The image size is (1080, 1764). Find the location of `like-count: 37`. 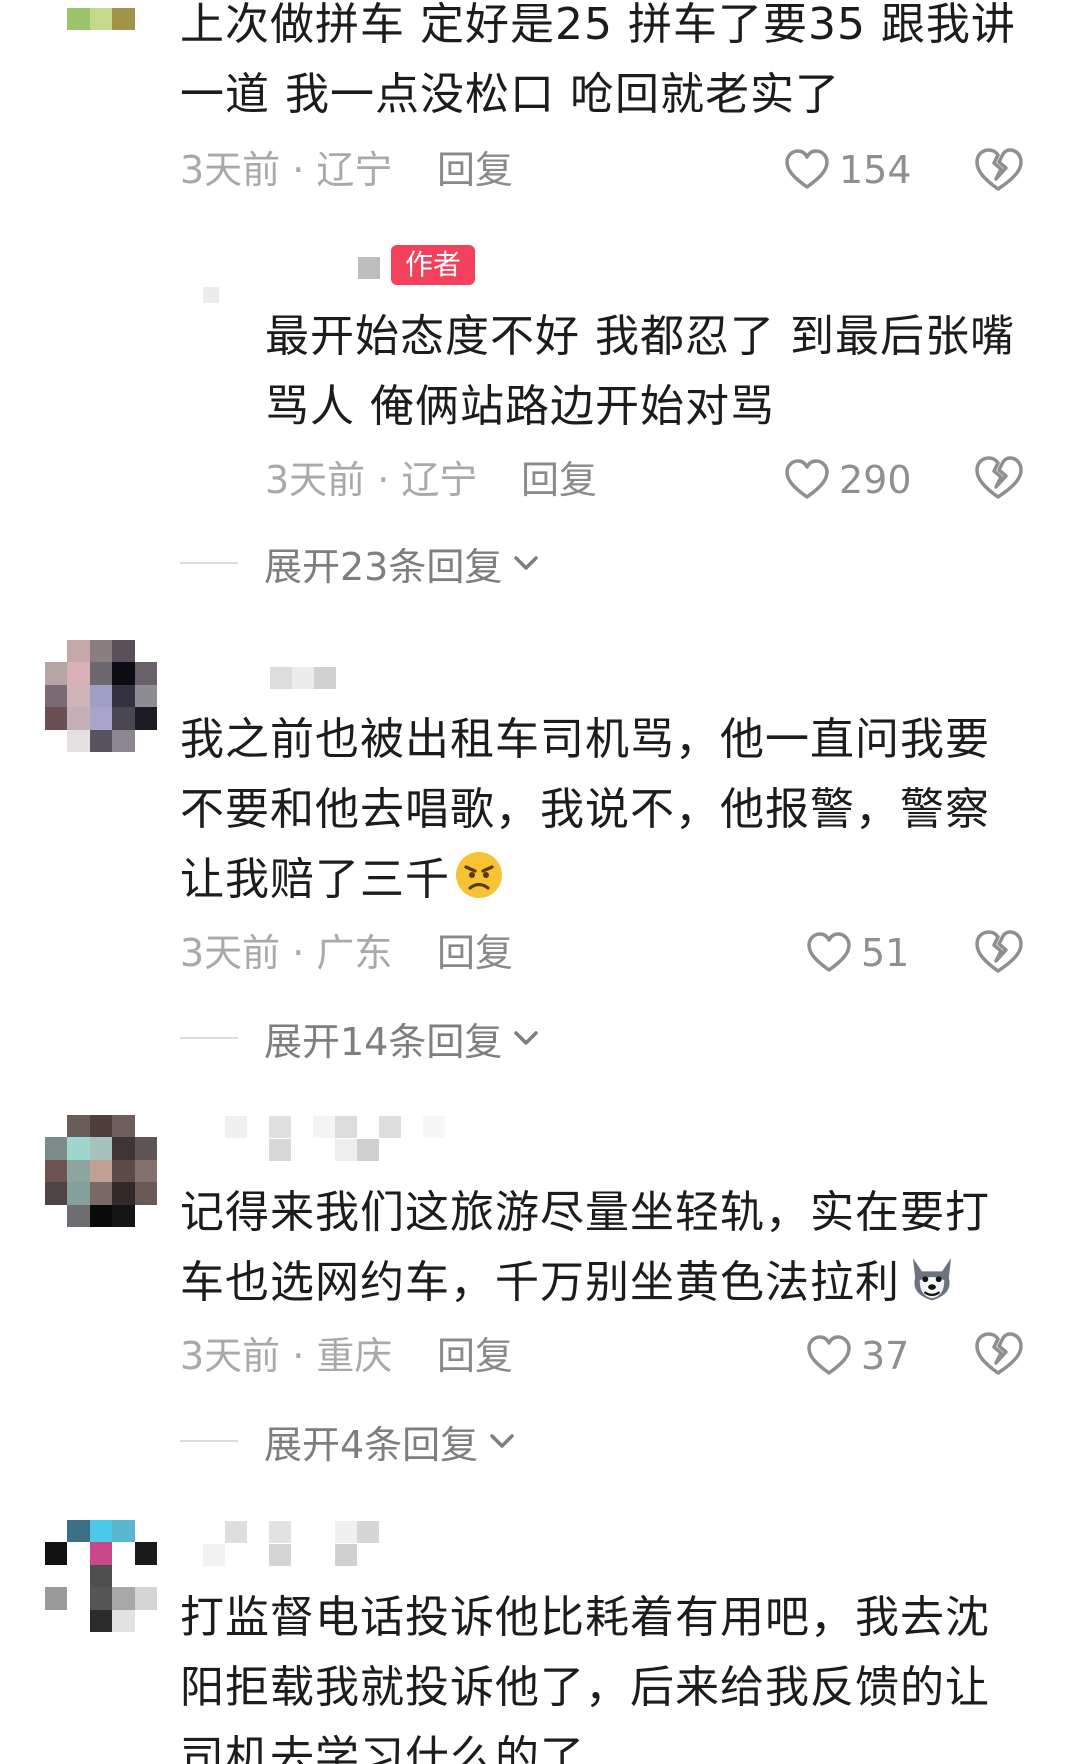

like-count: 37 is located at coordinates (885, 1356).